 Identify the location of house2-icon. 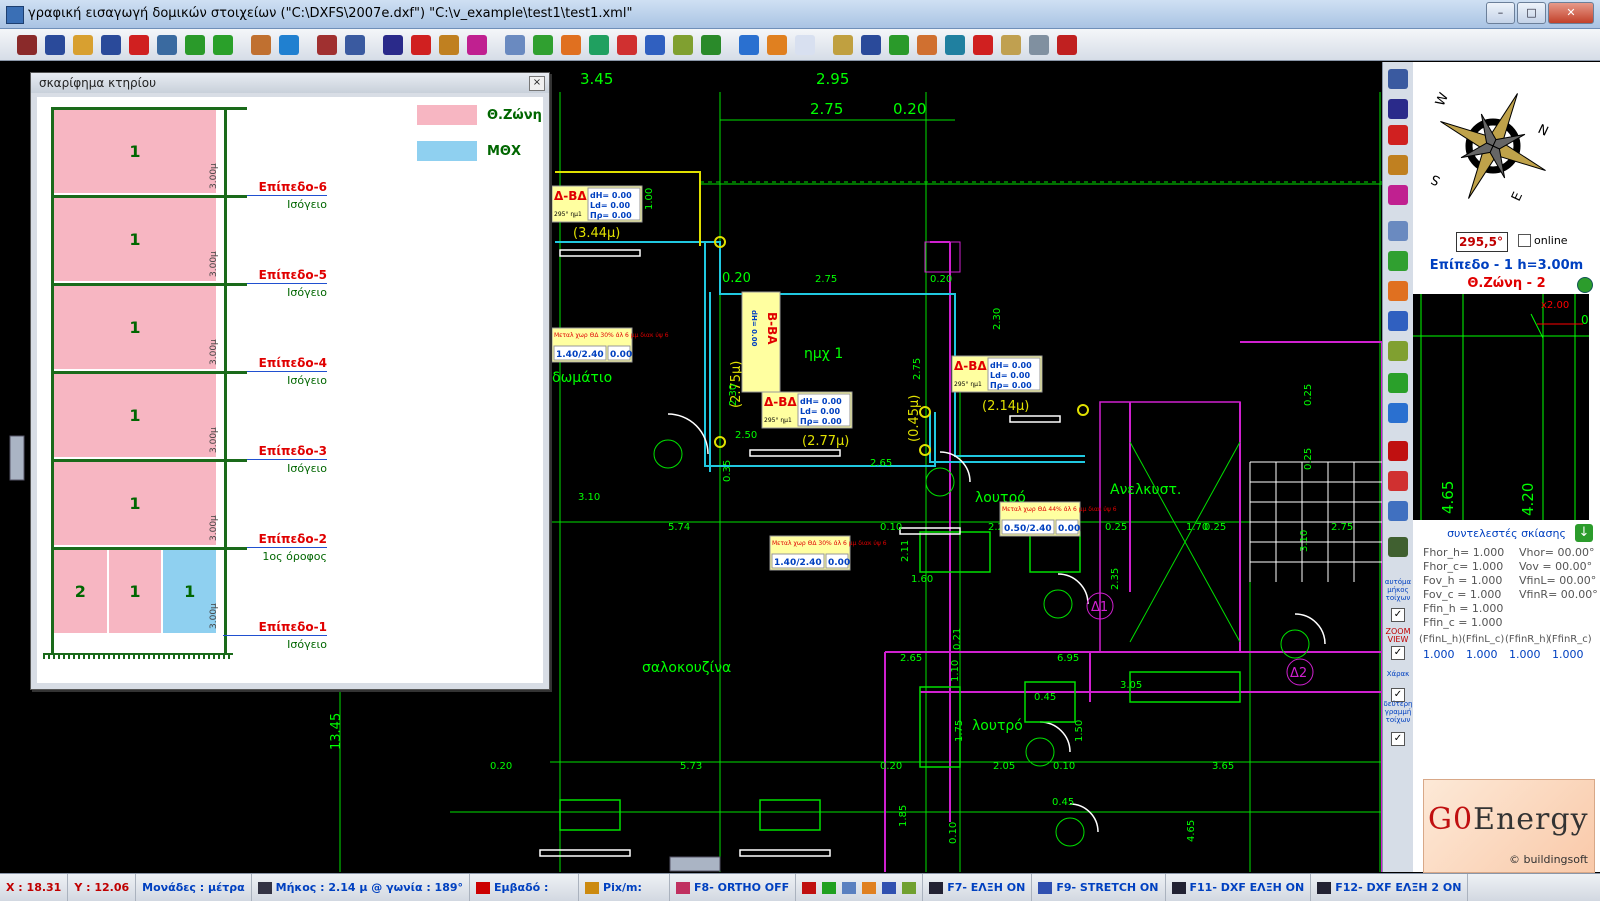
(927, 45).